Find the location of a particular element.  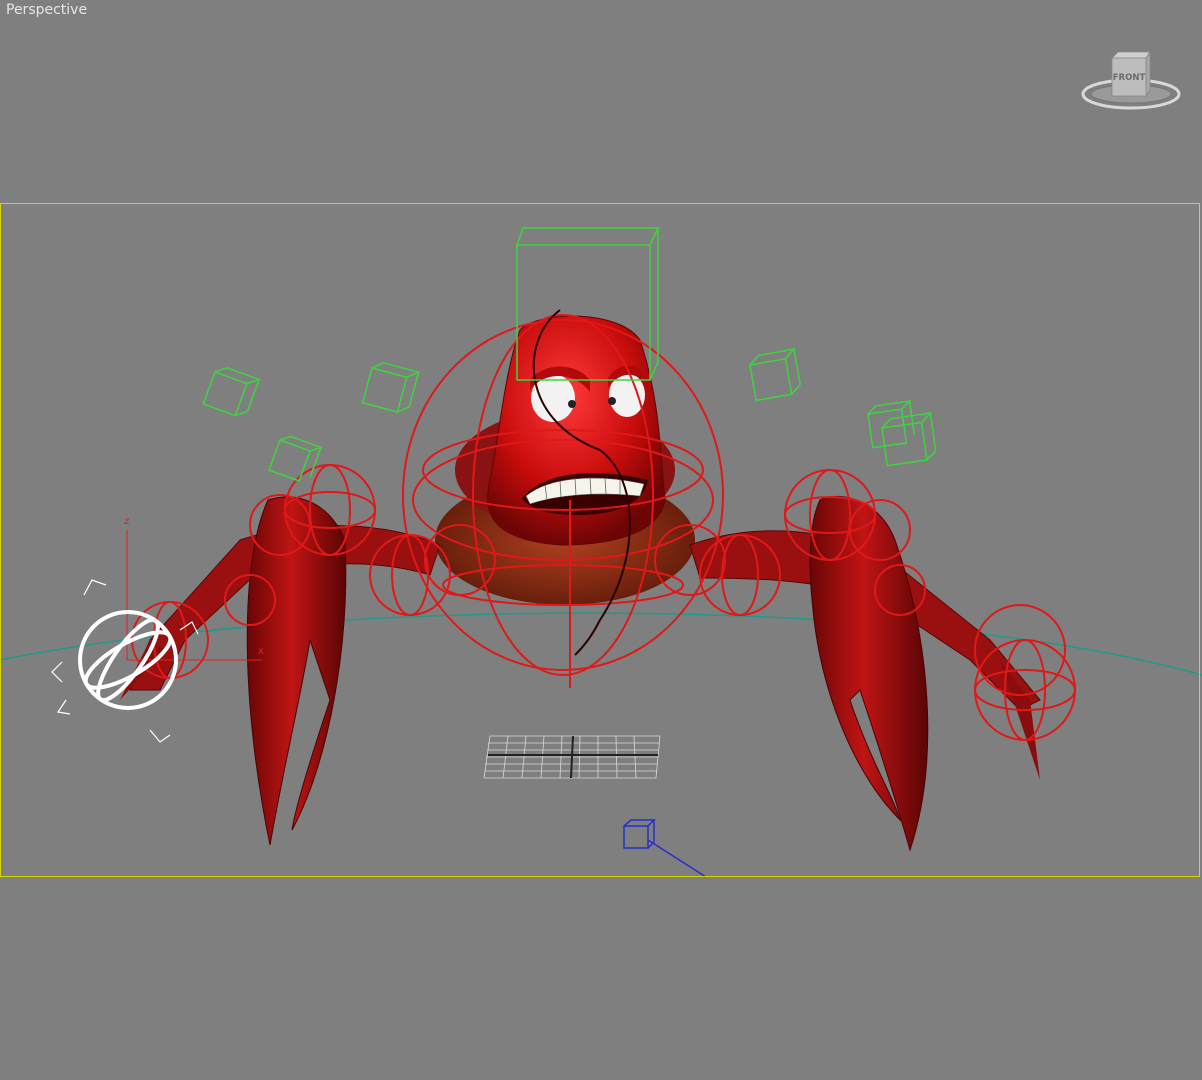

camera-icon is located at coordinates (665, 848).